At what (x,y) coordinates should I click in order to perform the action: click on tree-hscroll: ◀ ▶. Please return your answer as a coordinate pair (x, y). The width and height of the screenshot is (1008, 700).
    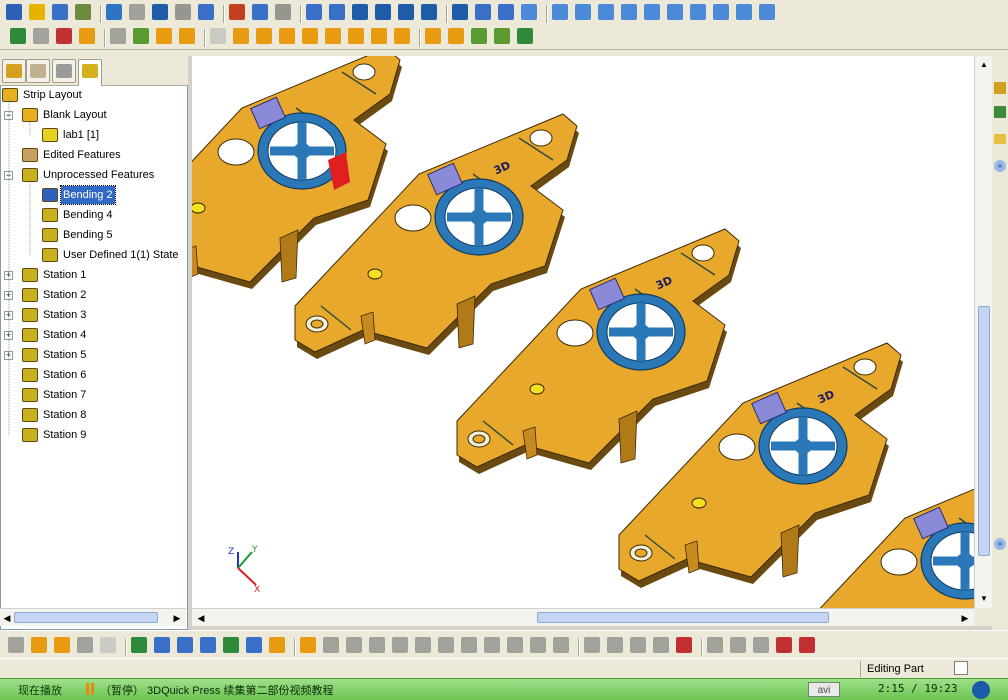
    Looking at the image, I should click on (93, 617).